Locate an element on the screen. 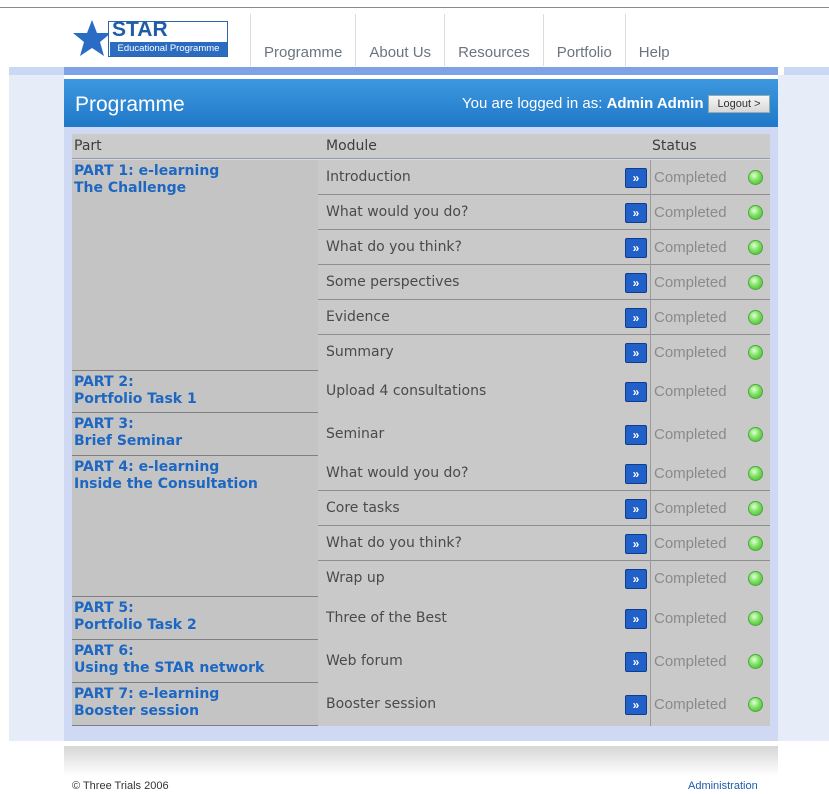 The height and width of the screenshot is (794, 829). nav-about-us: About Us is located at coordinates (399, 40).